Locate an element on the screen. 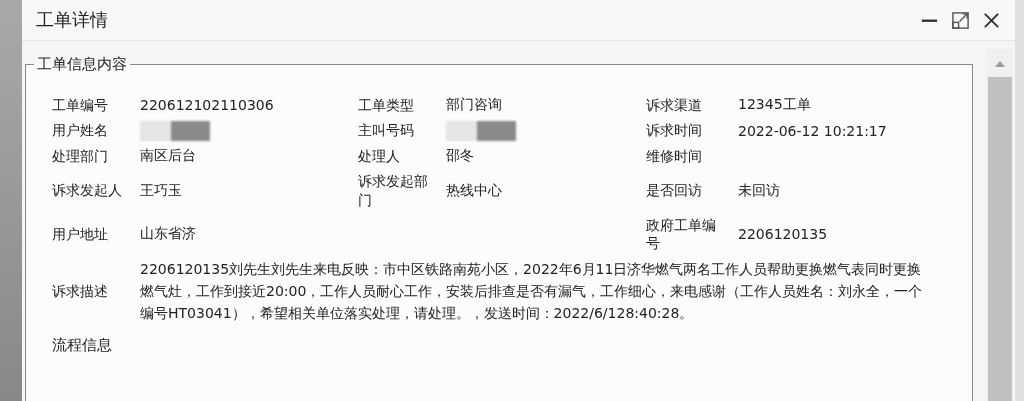  field-value: 未回访 is located at coordinates (759, 190).